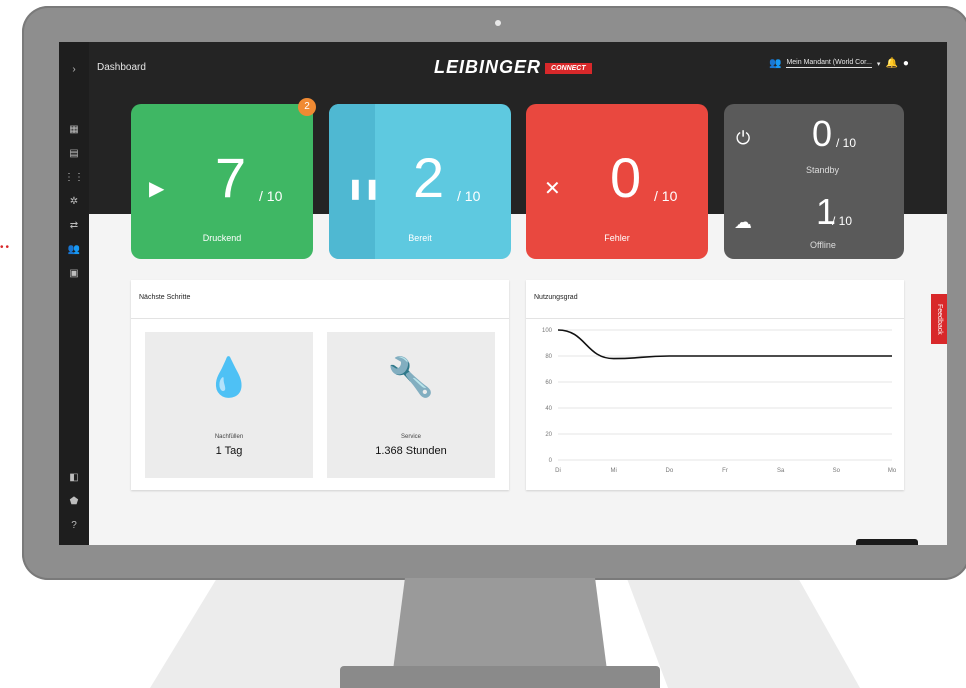 This screenshot has height=688, width=966. Describe the element at coordinates (547, 331) in the screenshot. I see `y-tick-label: 100` at that location.